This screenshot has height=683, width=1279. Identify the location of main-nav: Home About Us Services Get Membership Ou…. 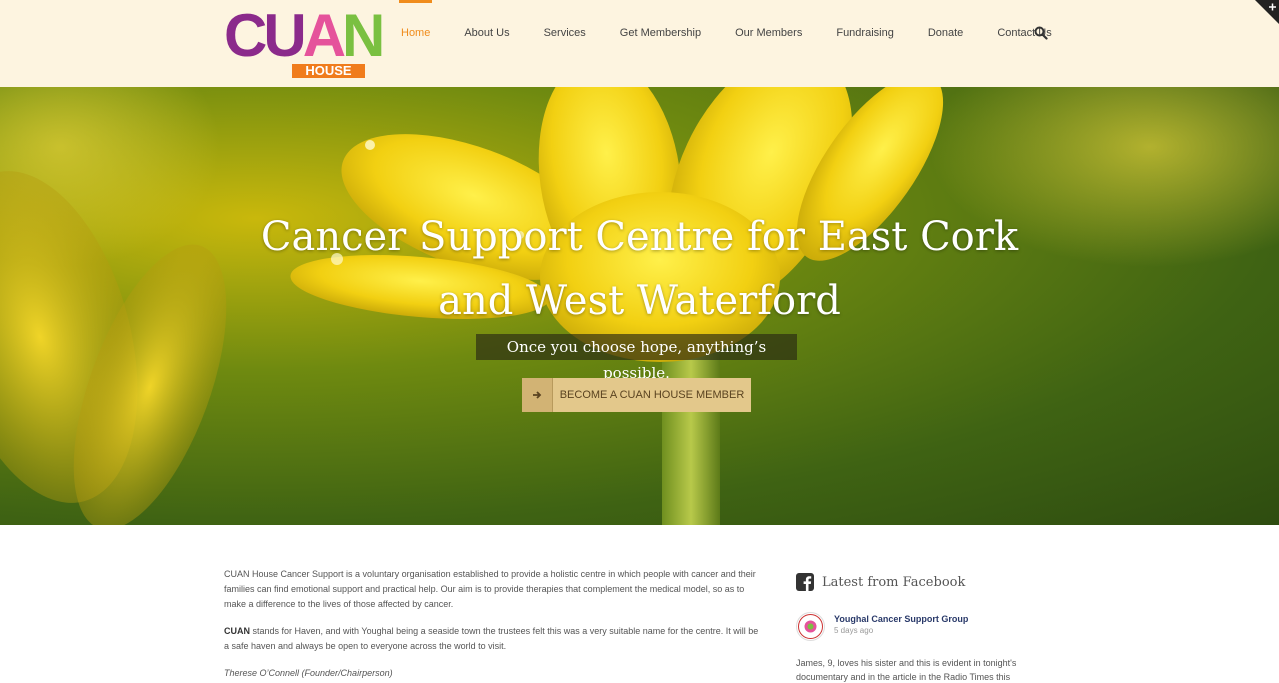
(726, 33).